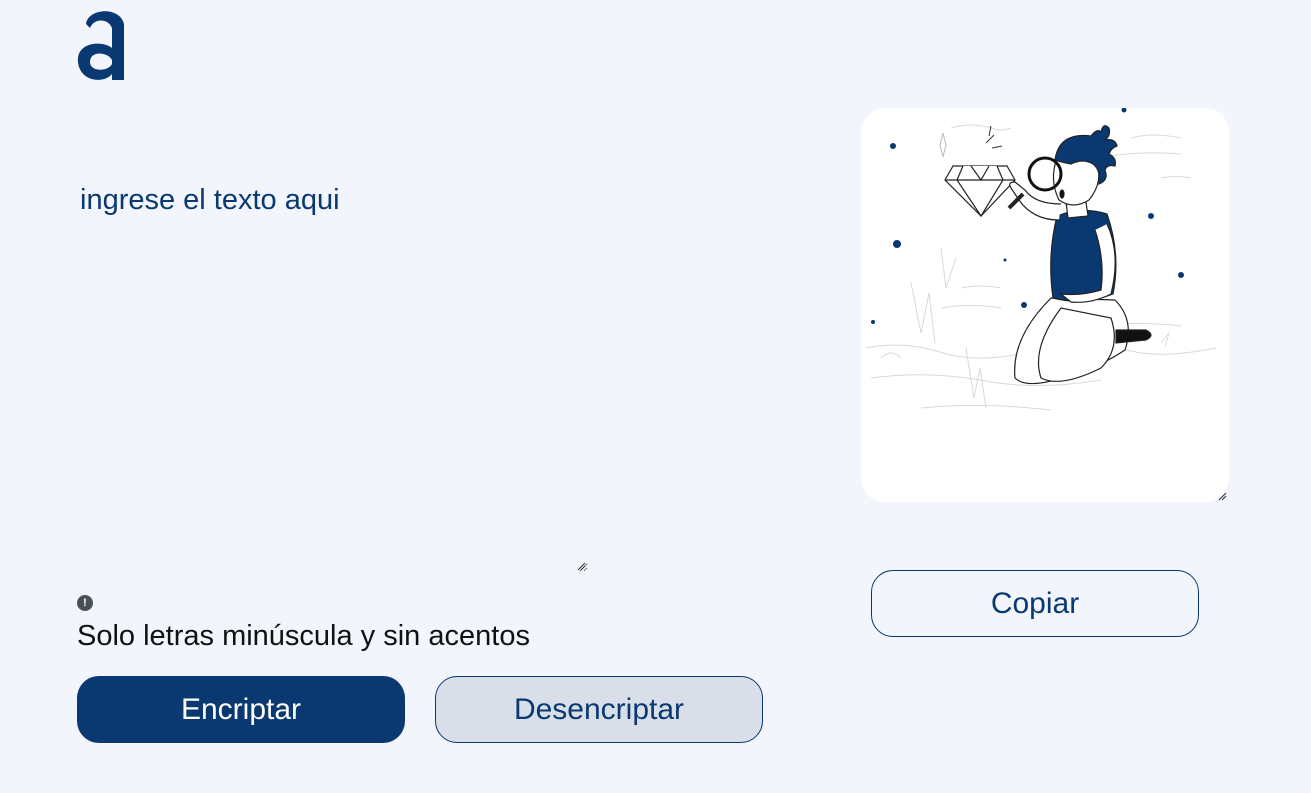 The height and width of the screenshot is (793, 1311). I want to click on output-panel, so click(1045, 305).